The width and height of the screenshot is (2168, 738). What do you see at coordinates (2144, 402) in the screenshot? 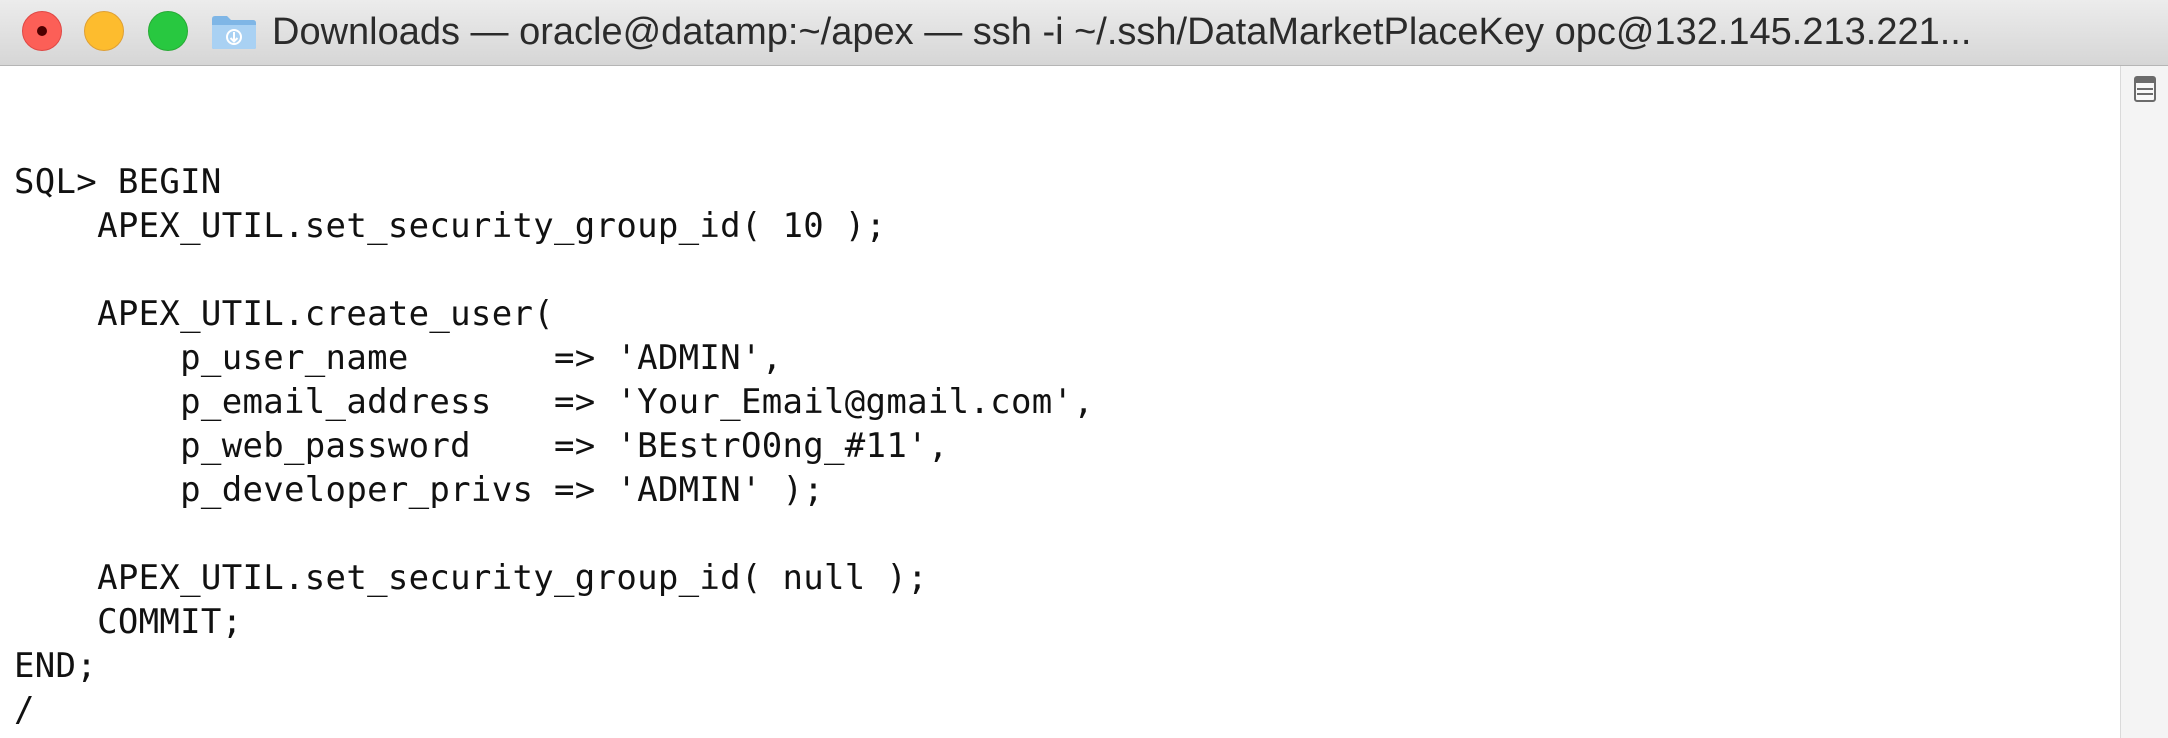
I see `vertical-scrollbar` at bounding box center [2144, 402].